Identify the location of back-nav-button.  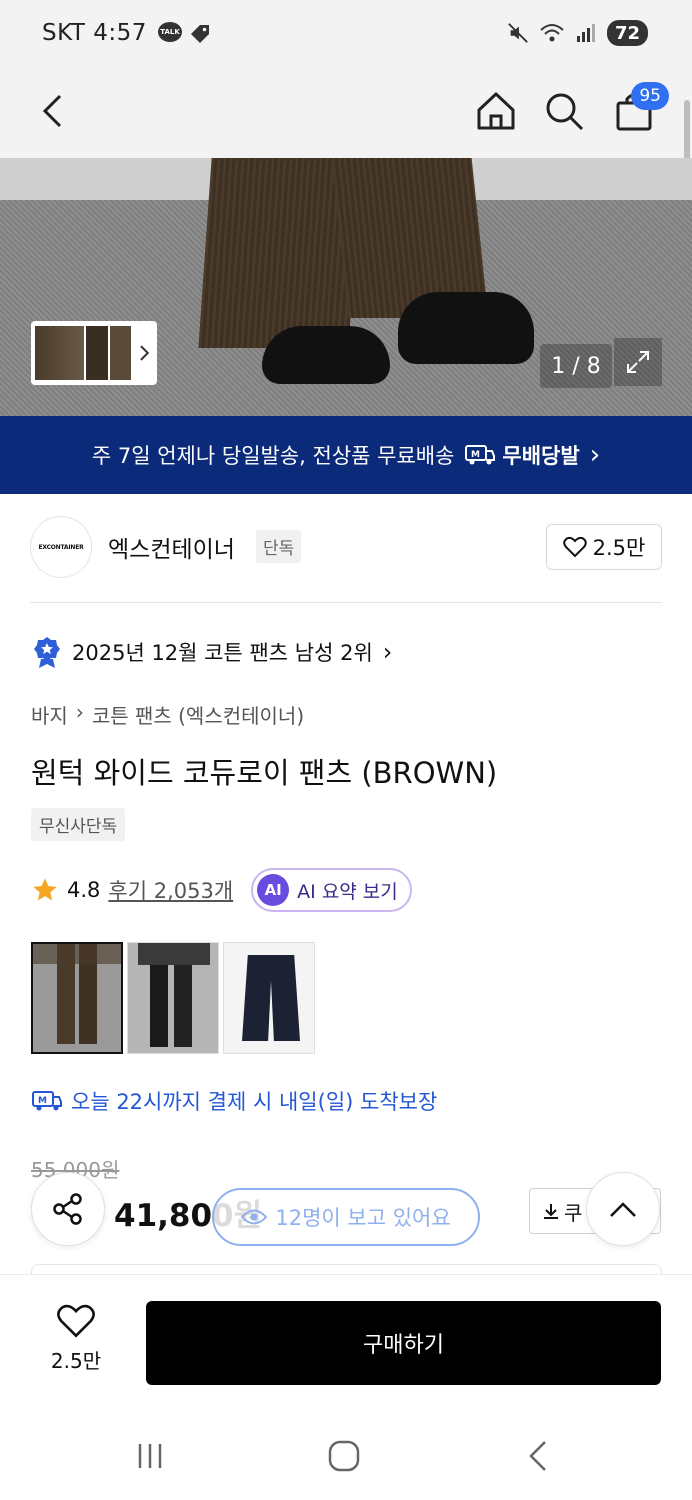
(538, 1456).